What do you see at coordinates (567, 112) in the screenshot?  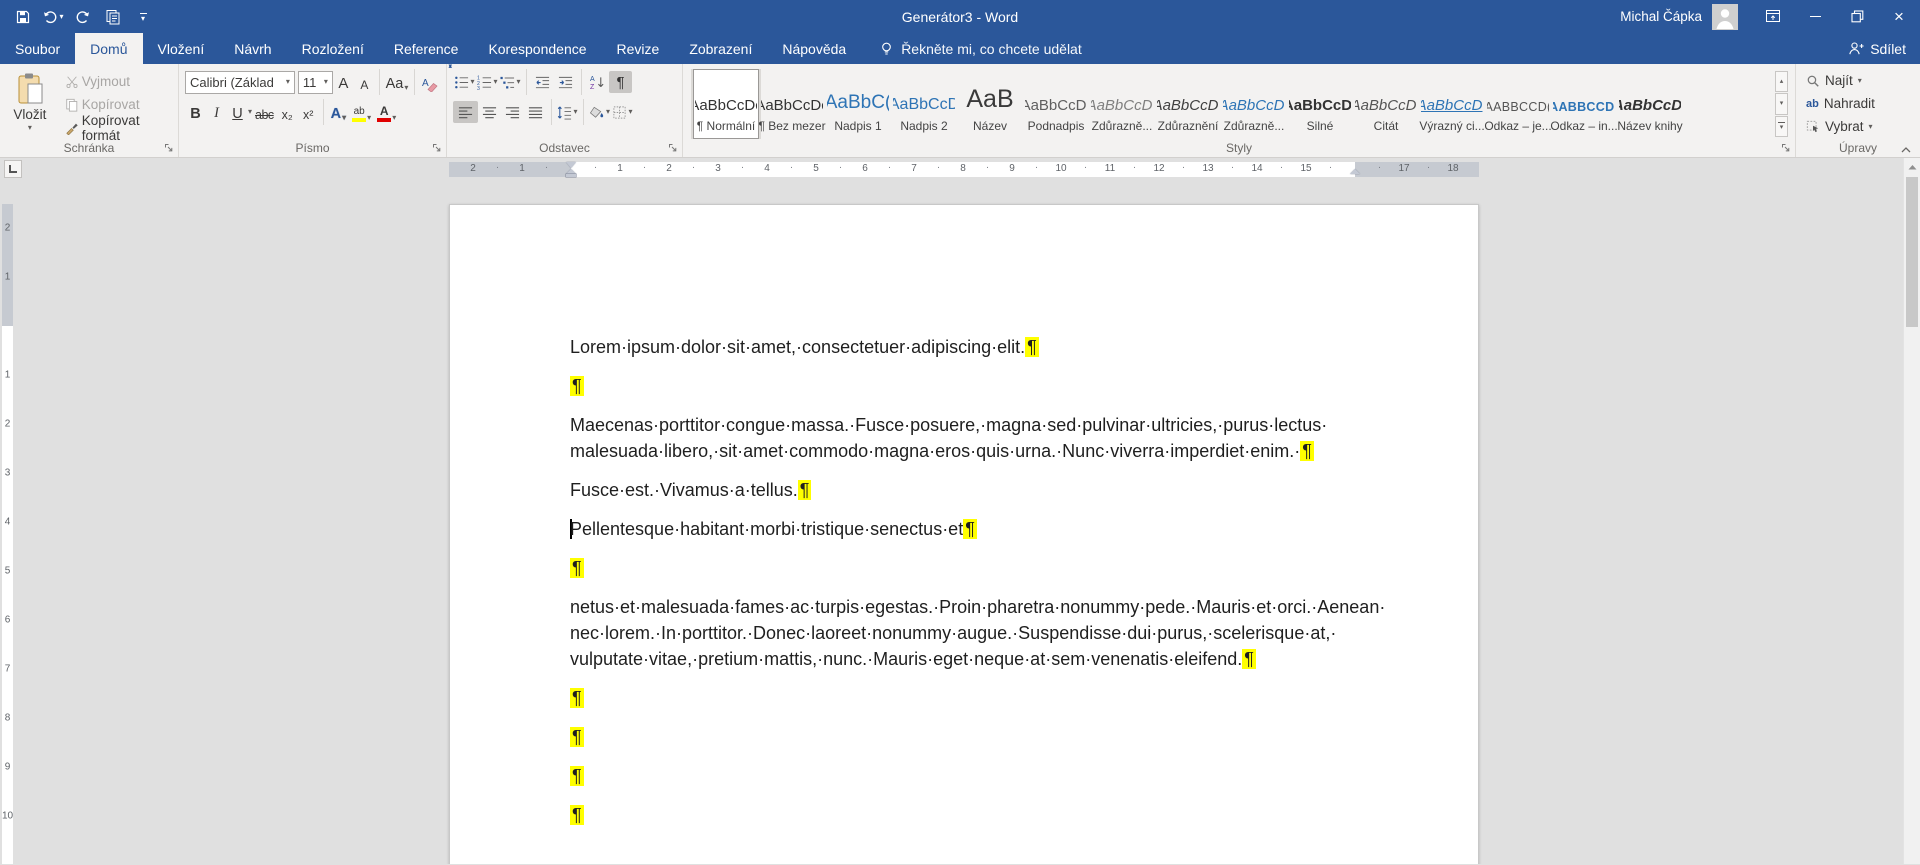 I see `line-spacing-button: ▾` at bounding box center [567, 112].